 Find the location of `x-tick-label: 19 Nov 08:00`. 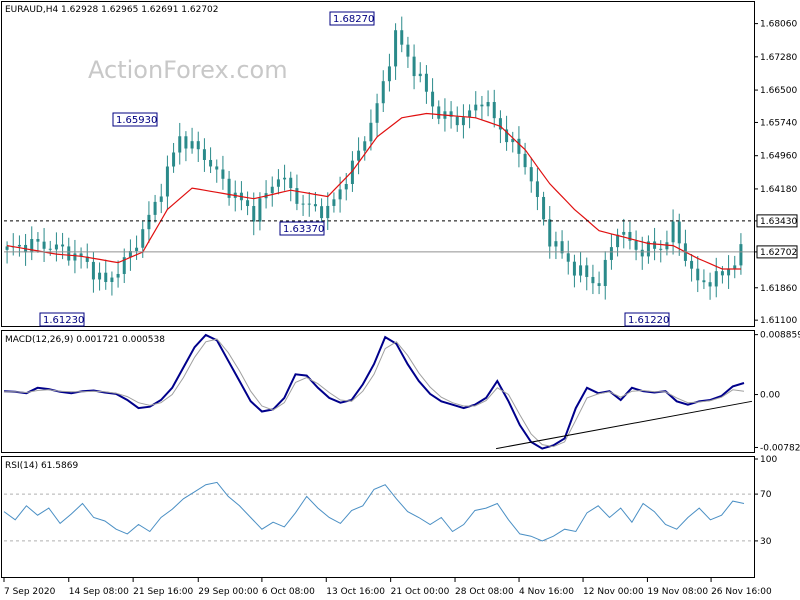

x-tick-label: 19 Nov 08:00 is located at coordinates (677, 592).